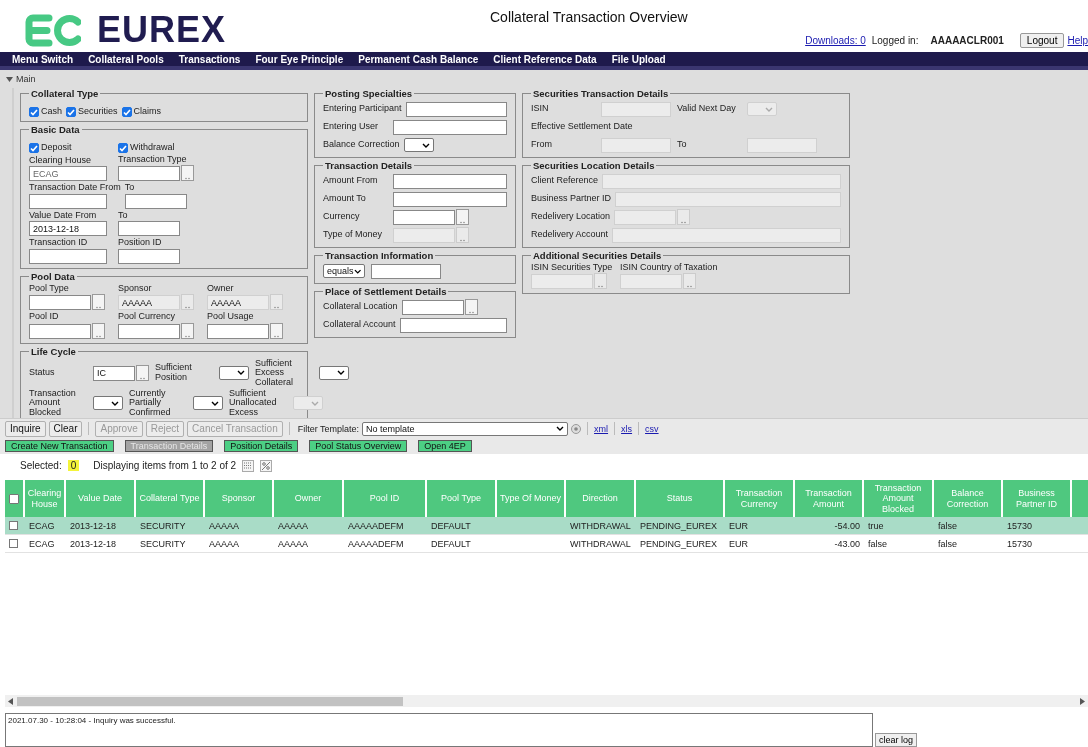 Image resolution: width=1088 pixels, height=747 pixels. What do you see at coordinates (445, 446) in the screenshot?
I see `action-button: Open 4EP` at bounding box center [445, 446].